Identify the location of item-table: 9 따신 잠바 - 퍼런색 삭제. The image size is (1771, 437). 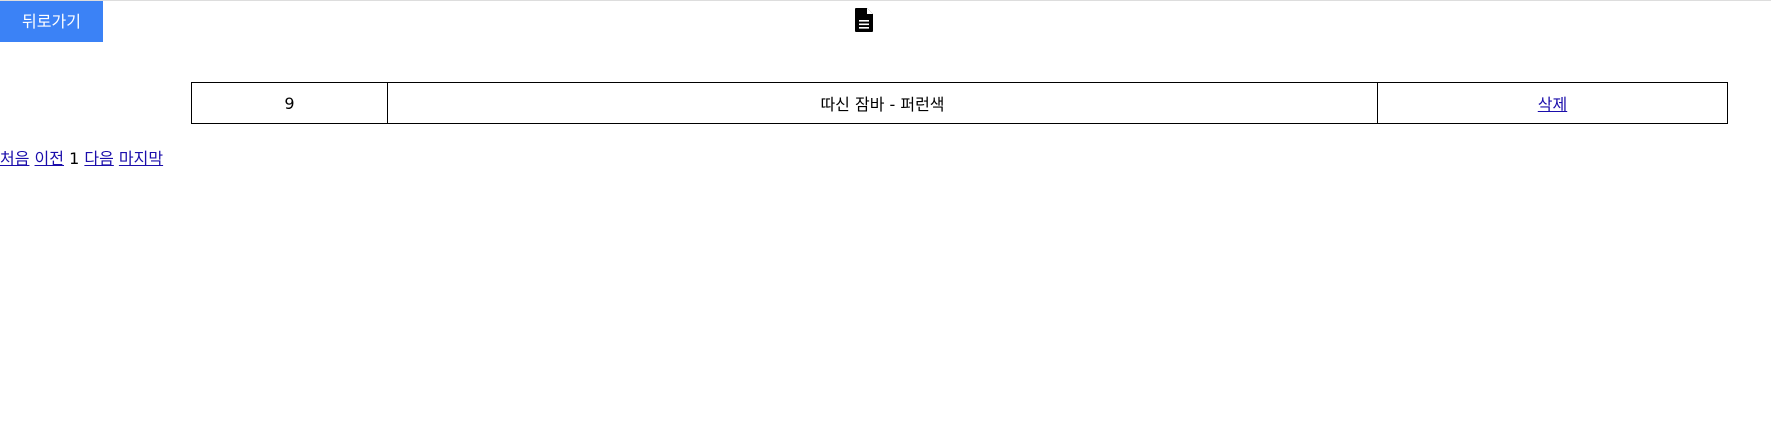
(959, 103).